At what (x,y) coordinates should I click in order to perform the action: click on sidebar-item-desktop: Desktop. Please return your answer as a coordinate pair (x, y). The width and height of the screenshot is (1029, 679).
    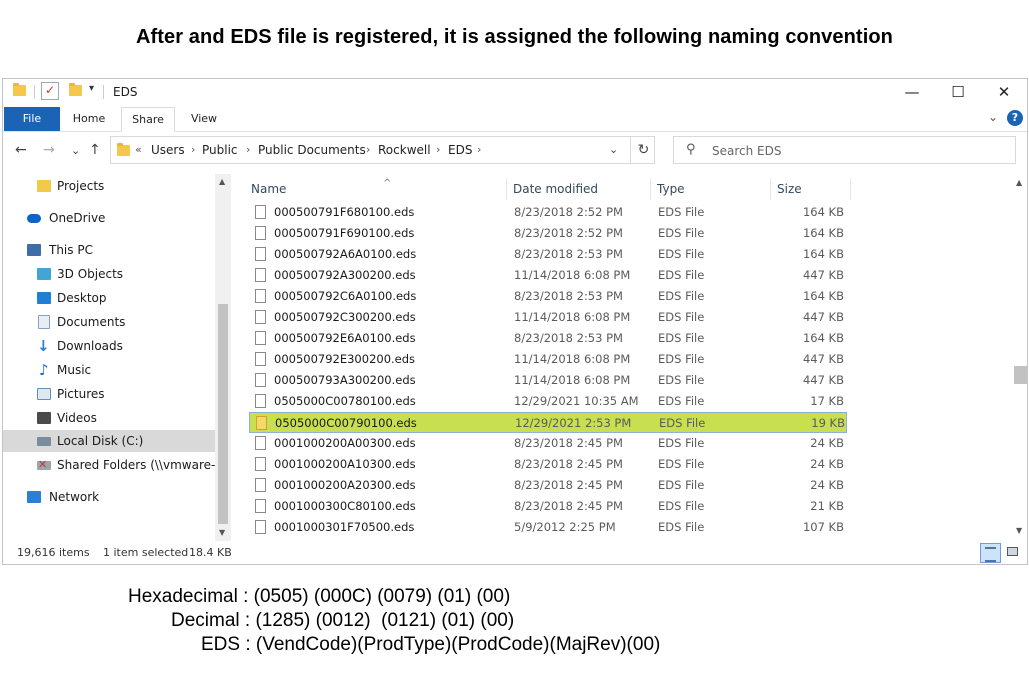
    Looking at the image, I should click on (109, 298).